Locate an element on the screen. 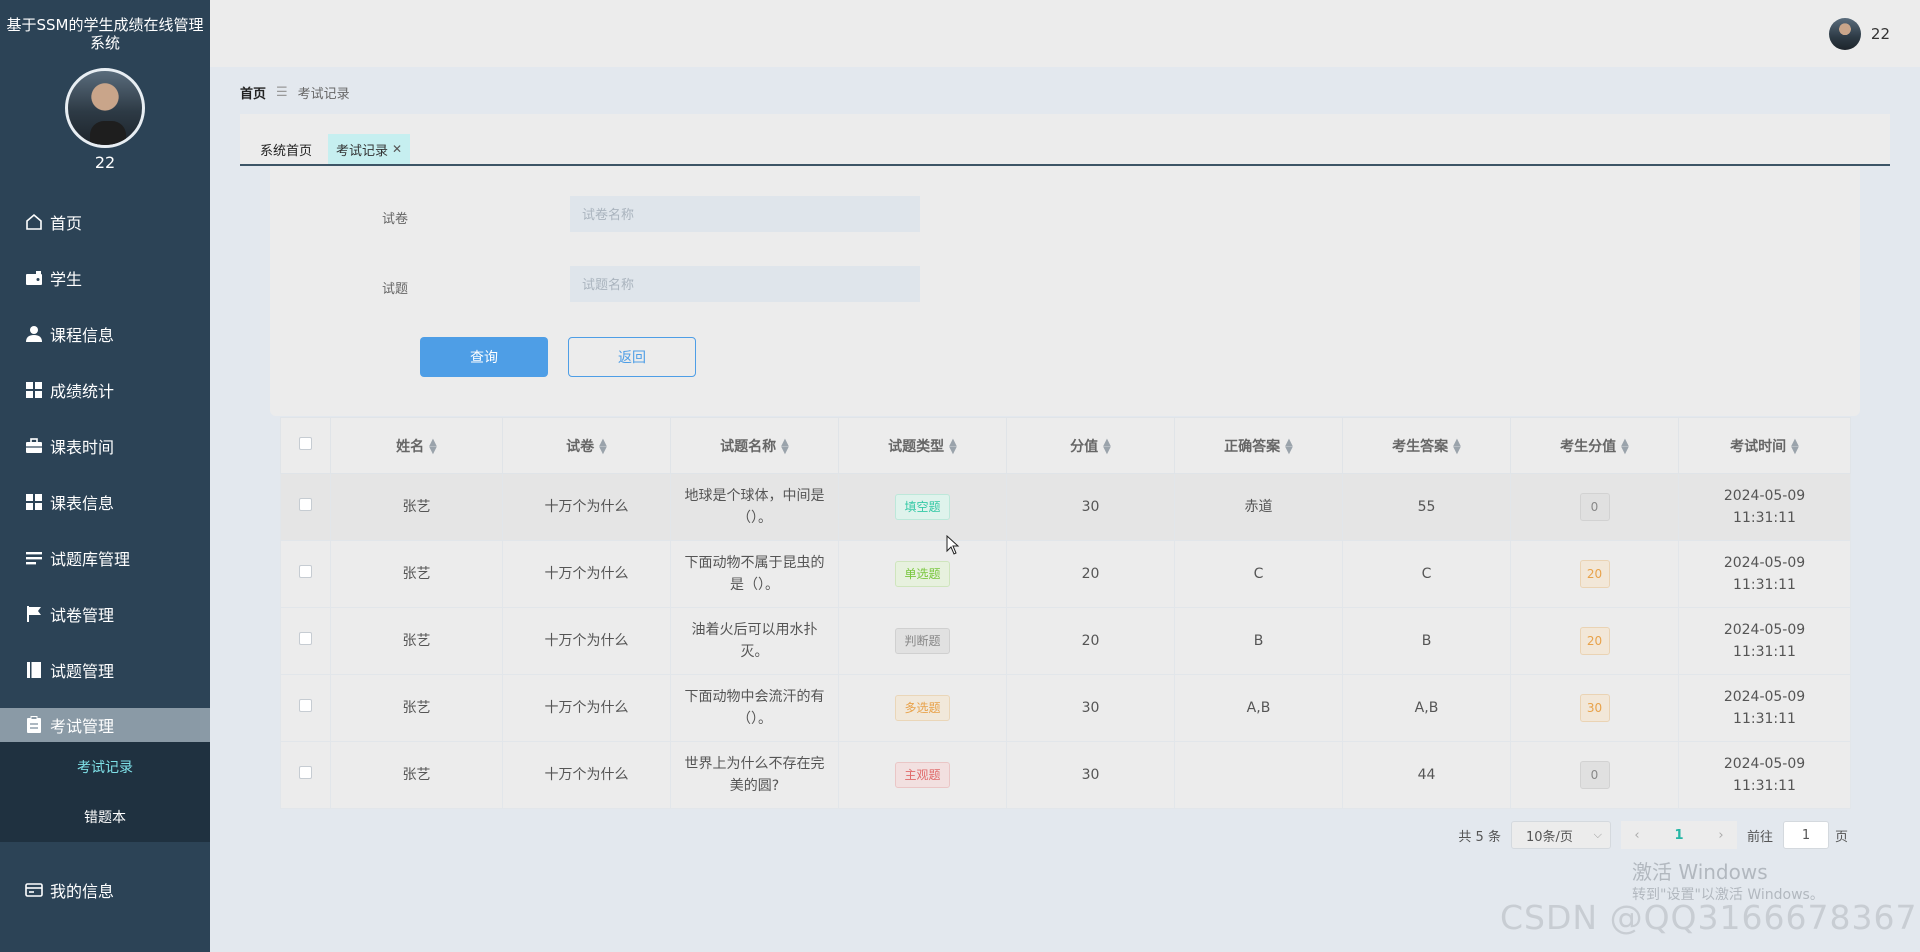 The image size is (1920, 952). sidebar-item-label: 我的信息 is located at coordinates (82, 891).